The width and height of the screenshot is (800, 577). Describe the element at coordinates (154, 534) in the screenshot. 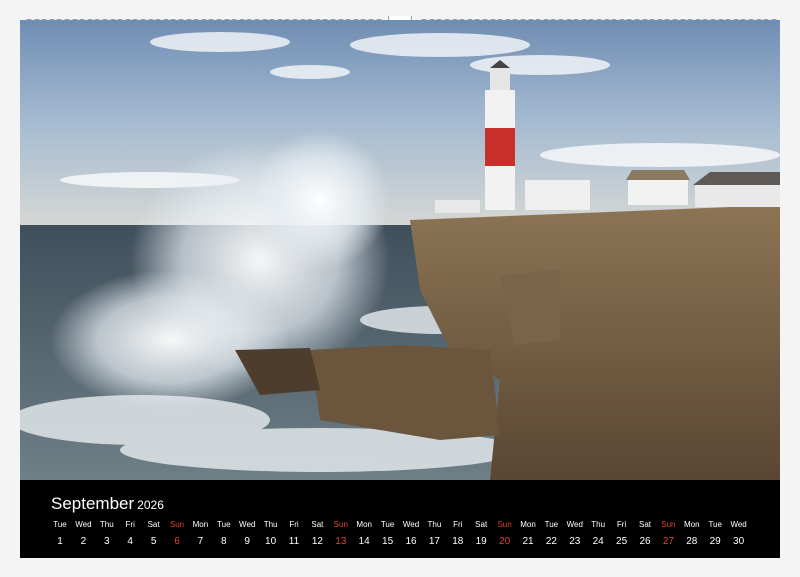

I see `day-cell: Sat 5` at that location.